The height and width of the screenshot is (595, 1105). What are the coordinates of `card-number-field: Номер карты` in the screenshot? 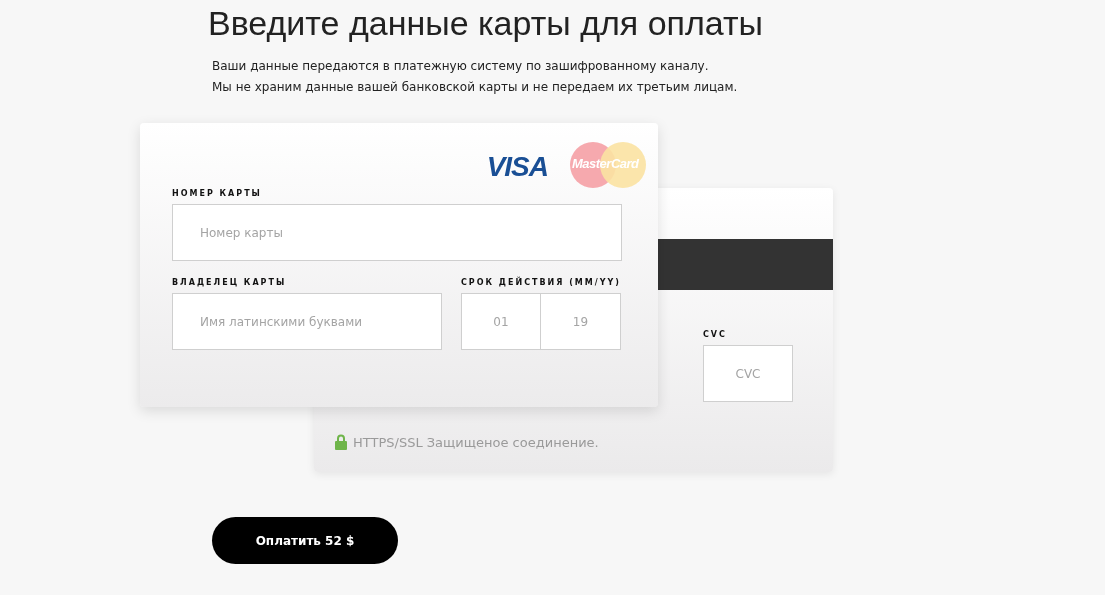 It's located at (397, 232).